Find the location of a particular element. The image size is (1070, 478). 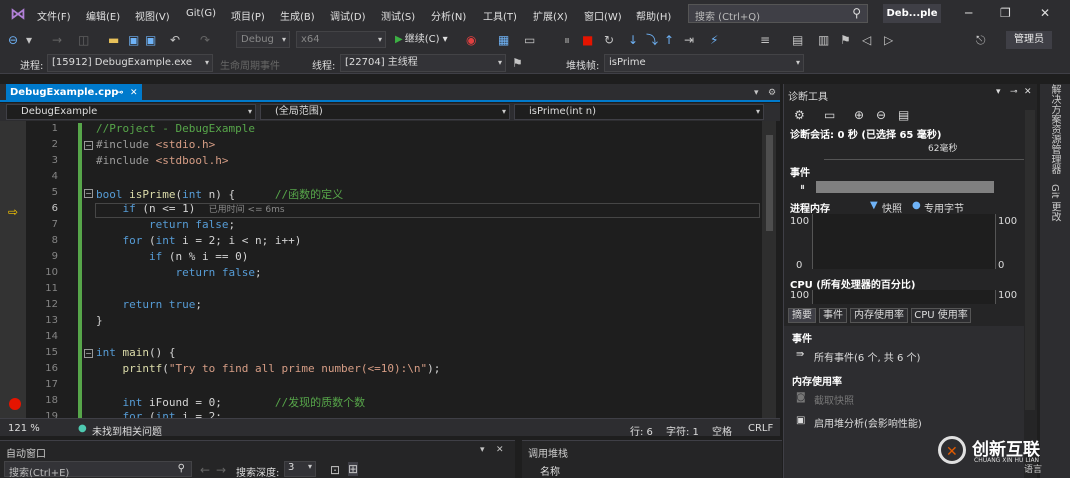

solution-name-badge: Deb...ple is located at coordinates (912, 13).